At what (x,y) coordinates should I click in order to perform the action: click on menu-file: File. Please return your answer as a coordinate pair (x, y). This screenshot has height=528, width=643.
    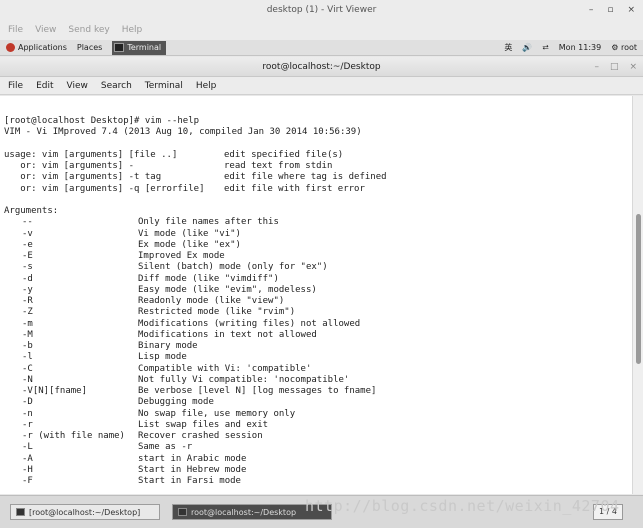
    Looking at the image, I should click on (15, 30).